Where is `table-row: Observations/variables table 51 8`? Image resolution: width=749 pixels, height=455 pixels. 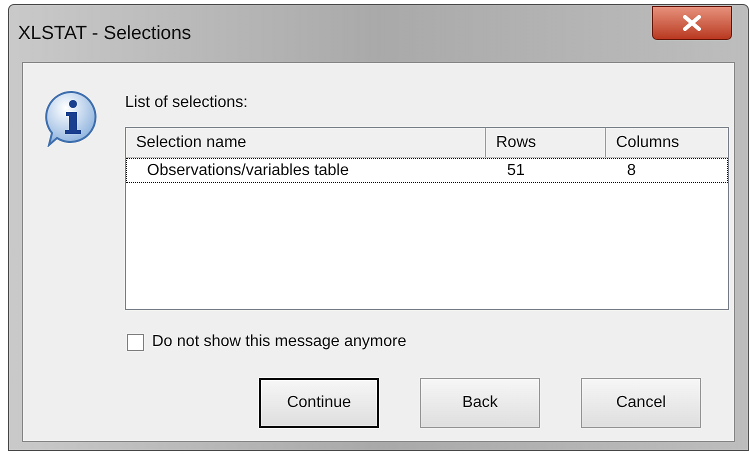
table-row: Observations/variables table 51 8 is located at coordinates (427, 170).